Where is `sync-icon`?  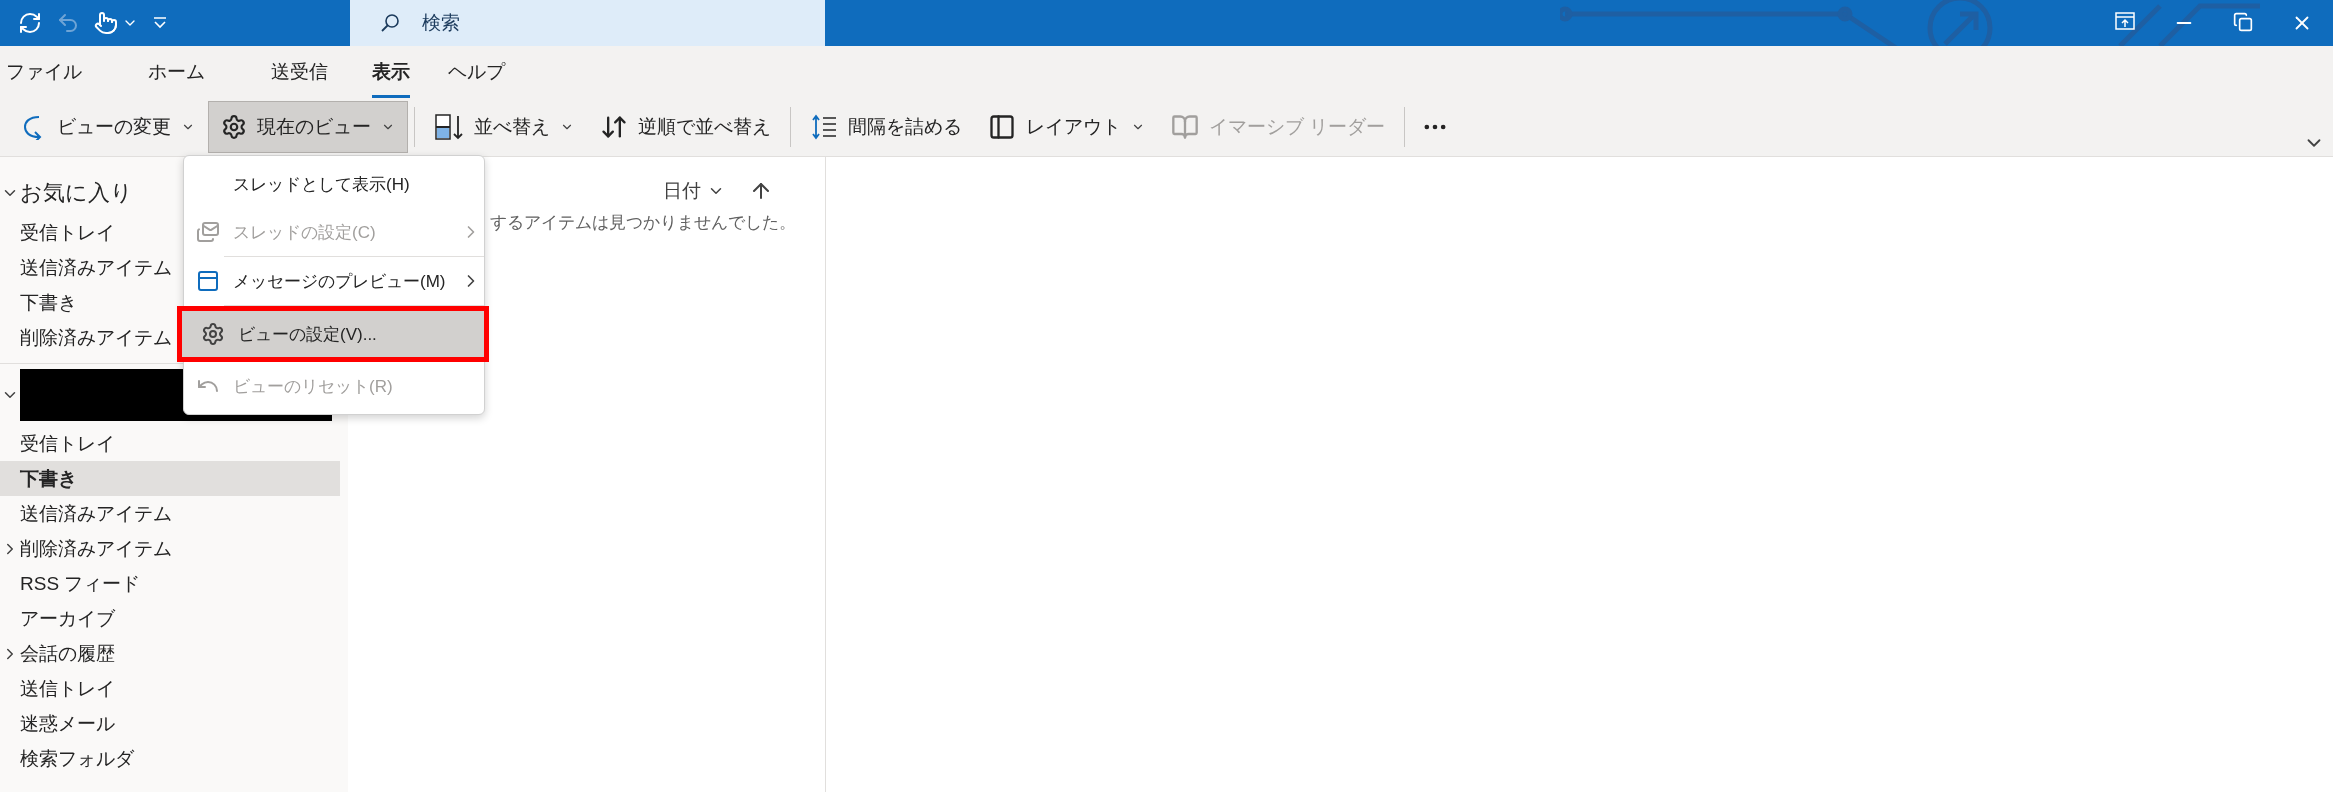 sync-icon is located at coordinates (30, 23).